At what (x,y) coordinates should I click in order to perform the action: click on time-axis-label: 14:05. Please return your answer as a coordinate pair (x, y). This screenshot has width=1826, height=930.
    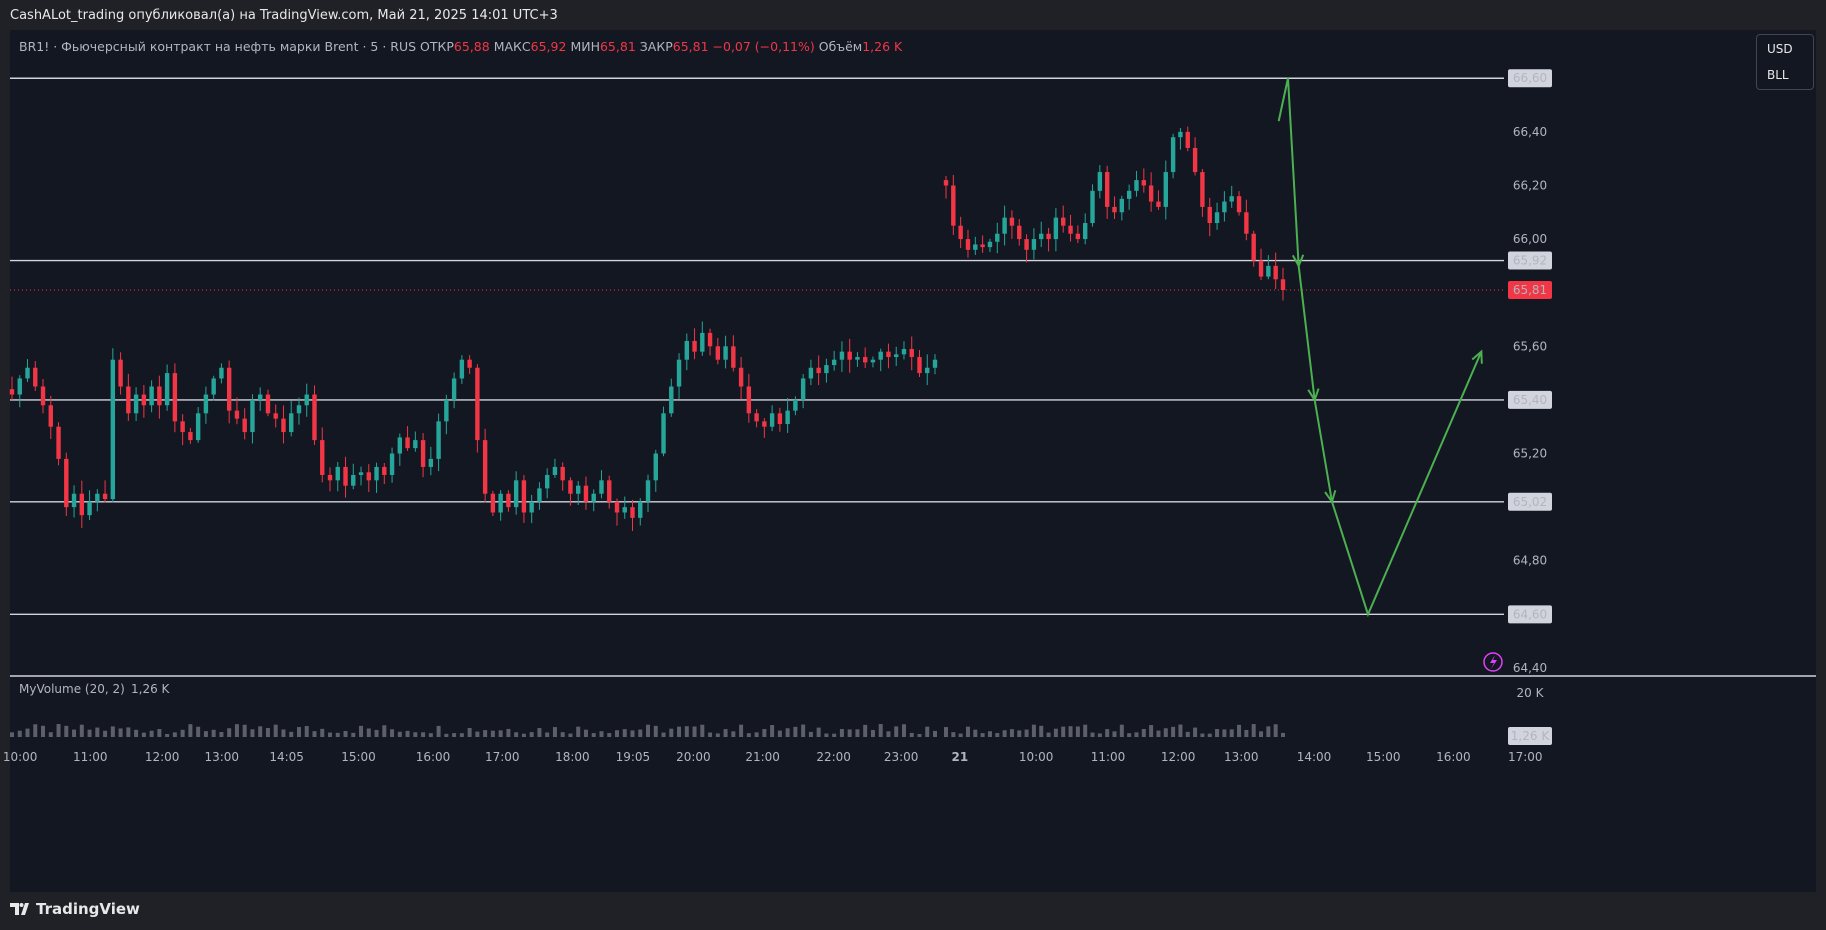
    Looking at the image, I should click on (286, 757).